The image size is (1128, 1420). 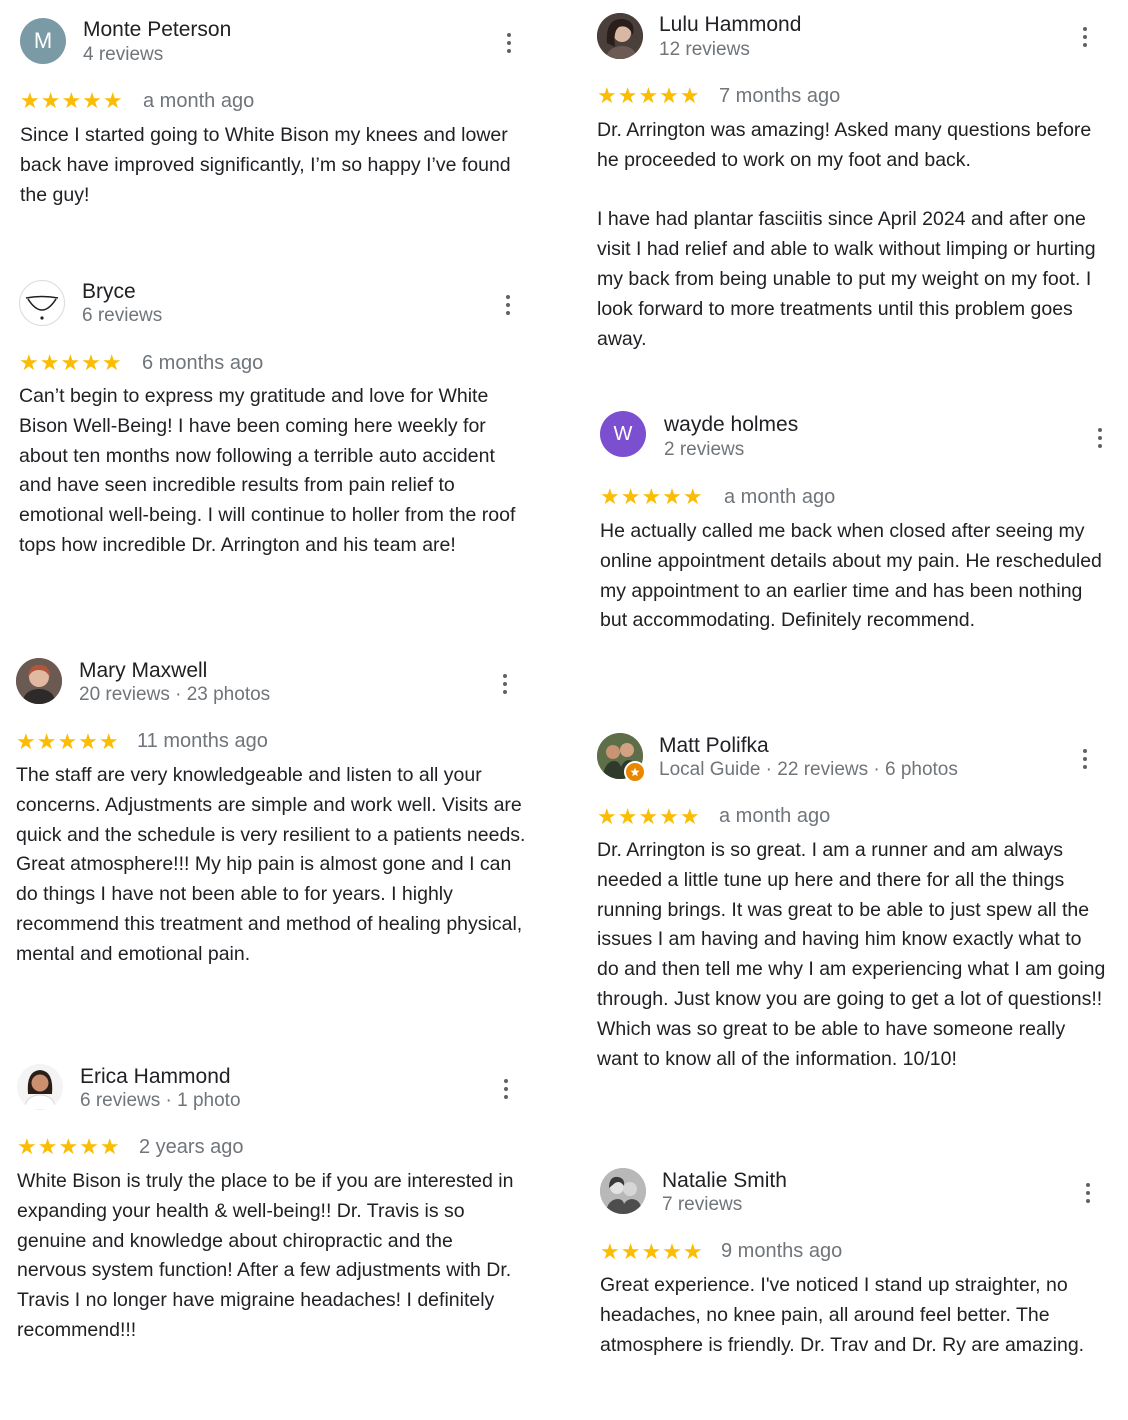 I want to click on review-date: 6 months ago, so click(x=203, y=363).